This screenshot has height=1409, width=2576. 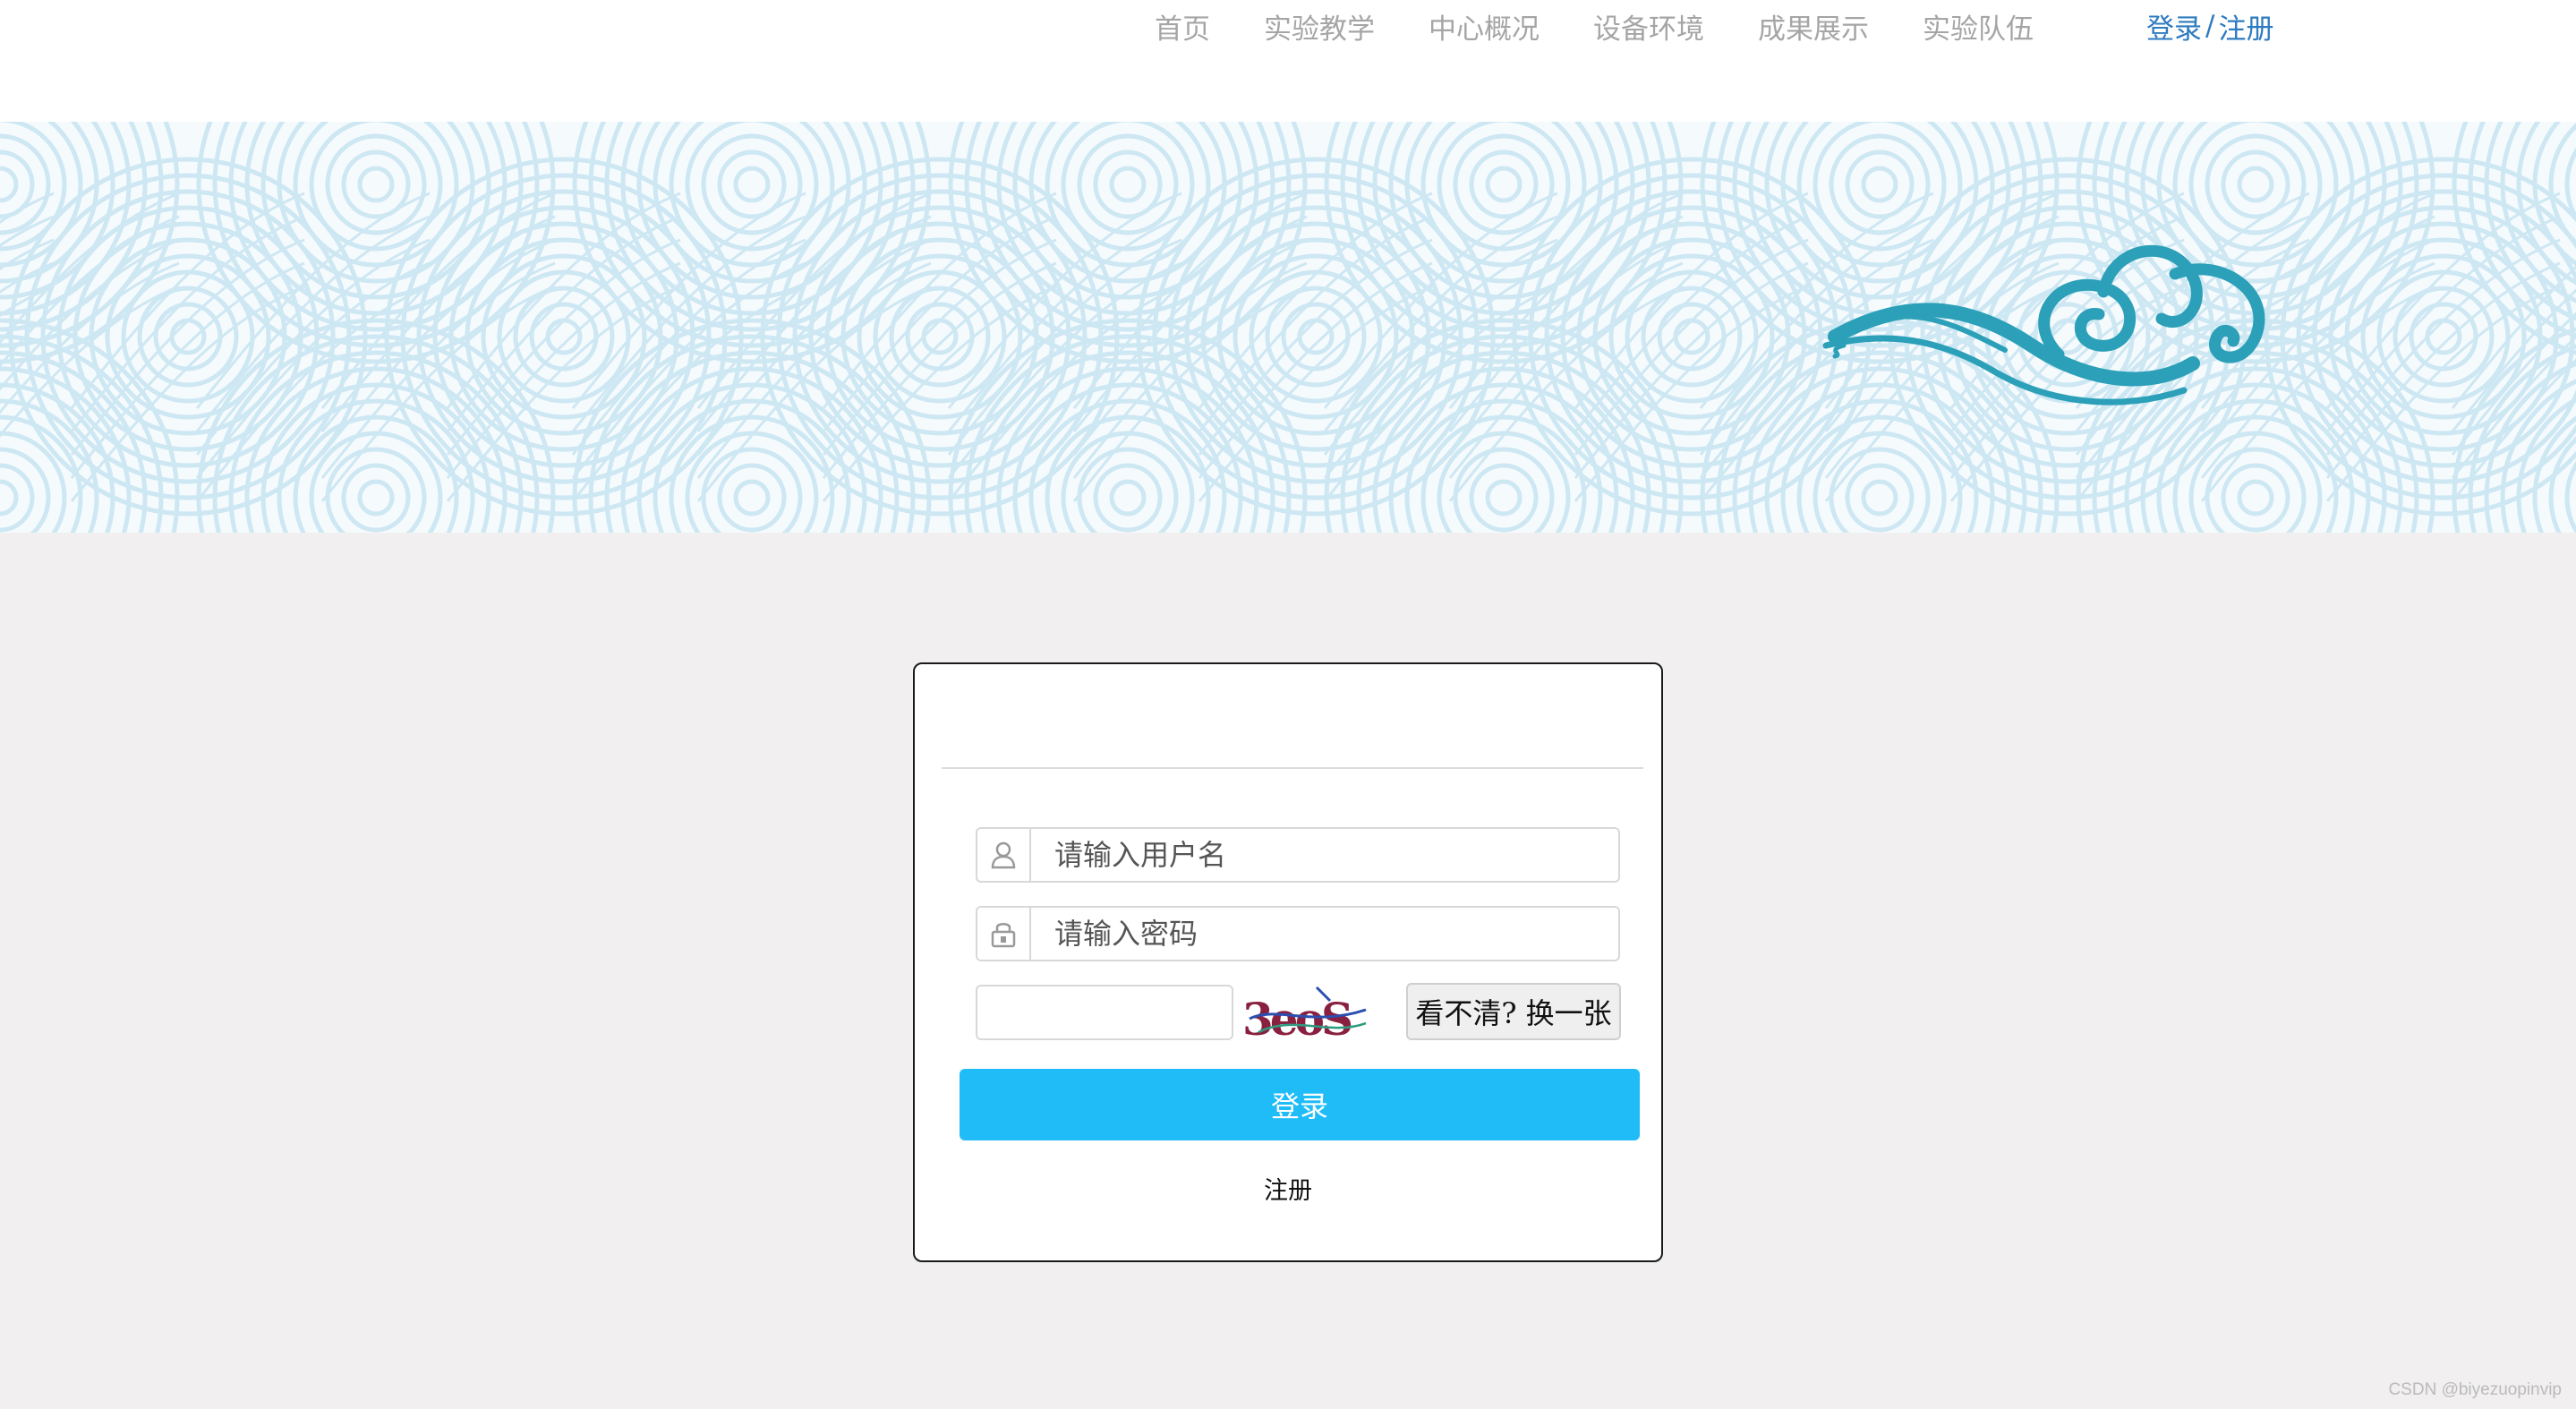 I want to click on register-link: 注册, so click(x=1288, y=1189).